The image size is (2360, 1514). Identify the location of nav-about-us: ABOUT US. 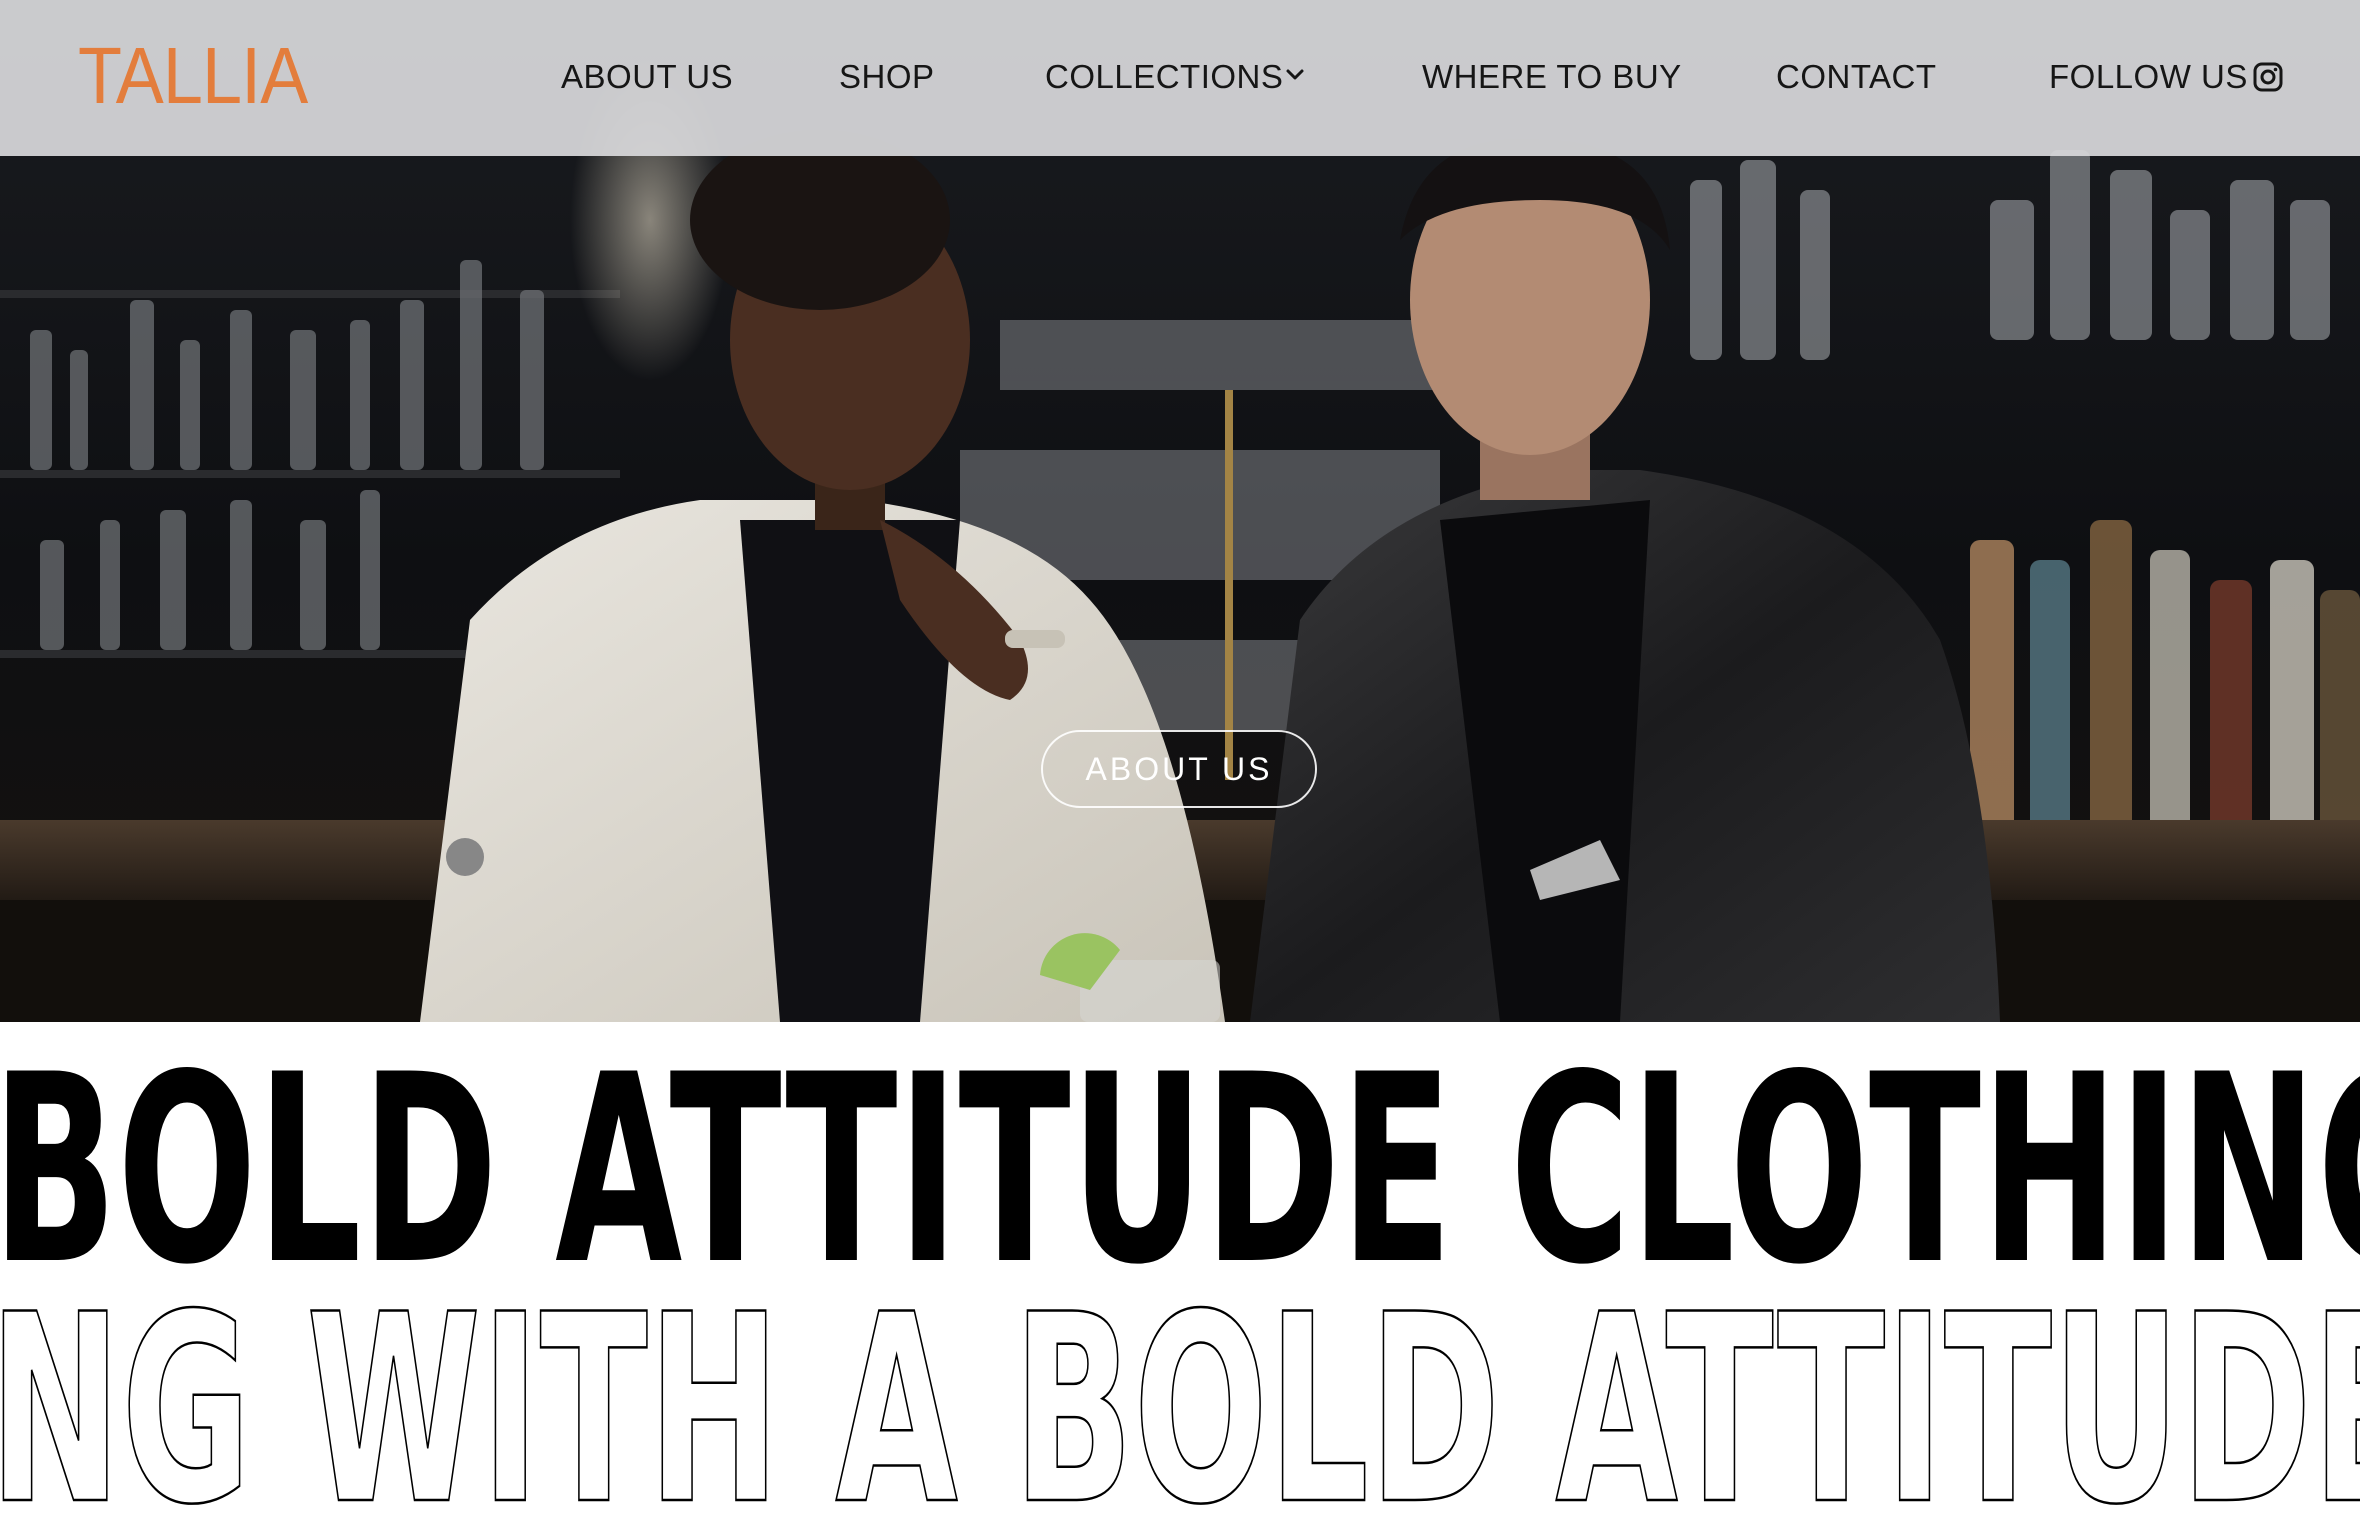
(647, 77).